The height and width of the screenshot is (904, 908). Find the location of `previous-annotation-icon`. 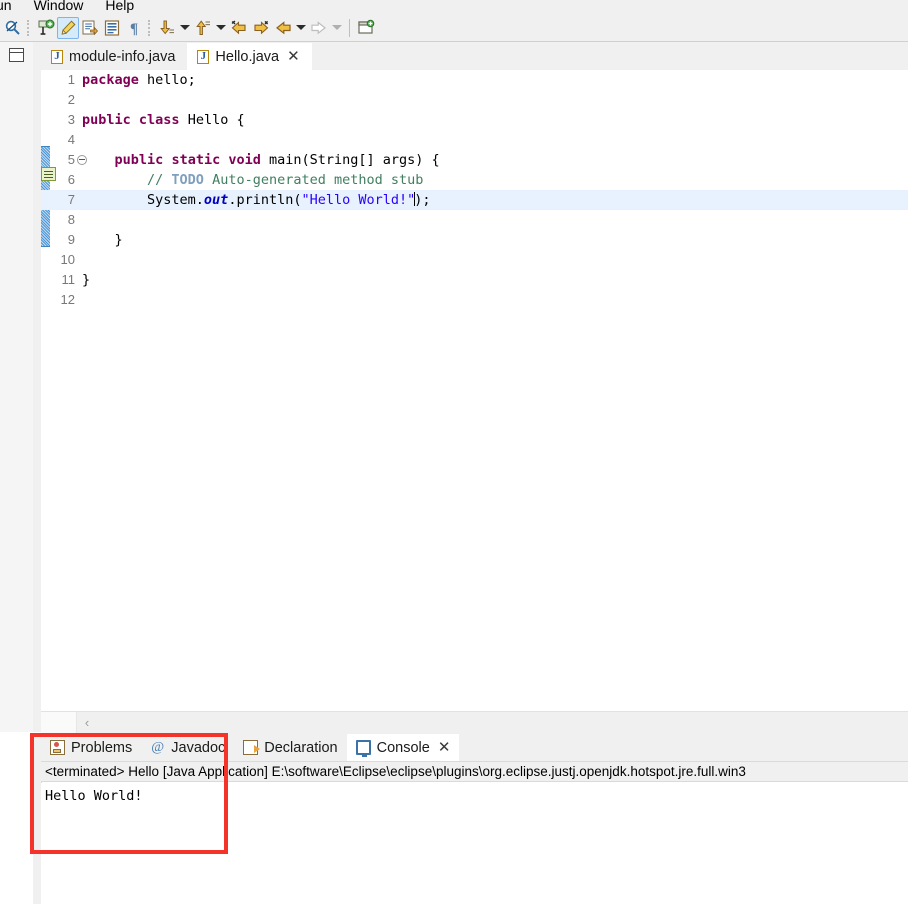

previous-annotation-icon is located at coordinates (203, 28).